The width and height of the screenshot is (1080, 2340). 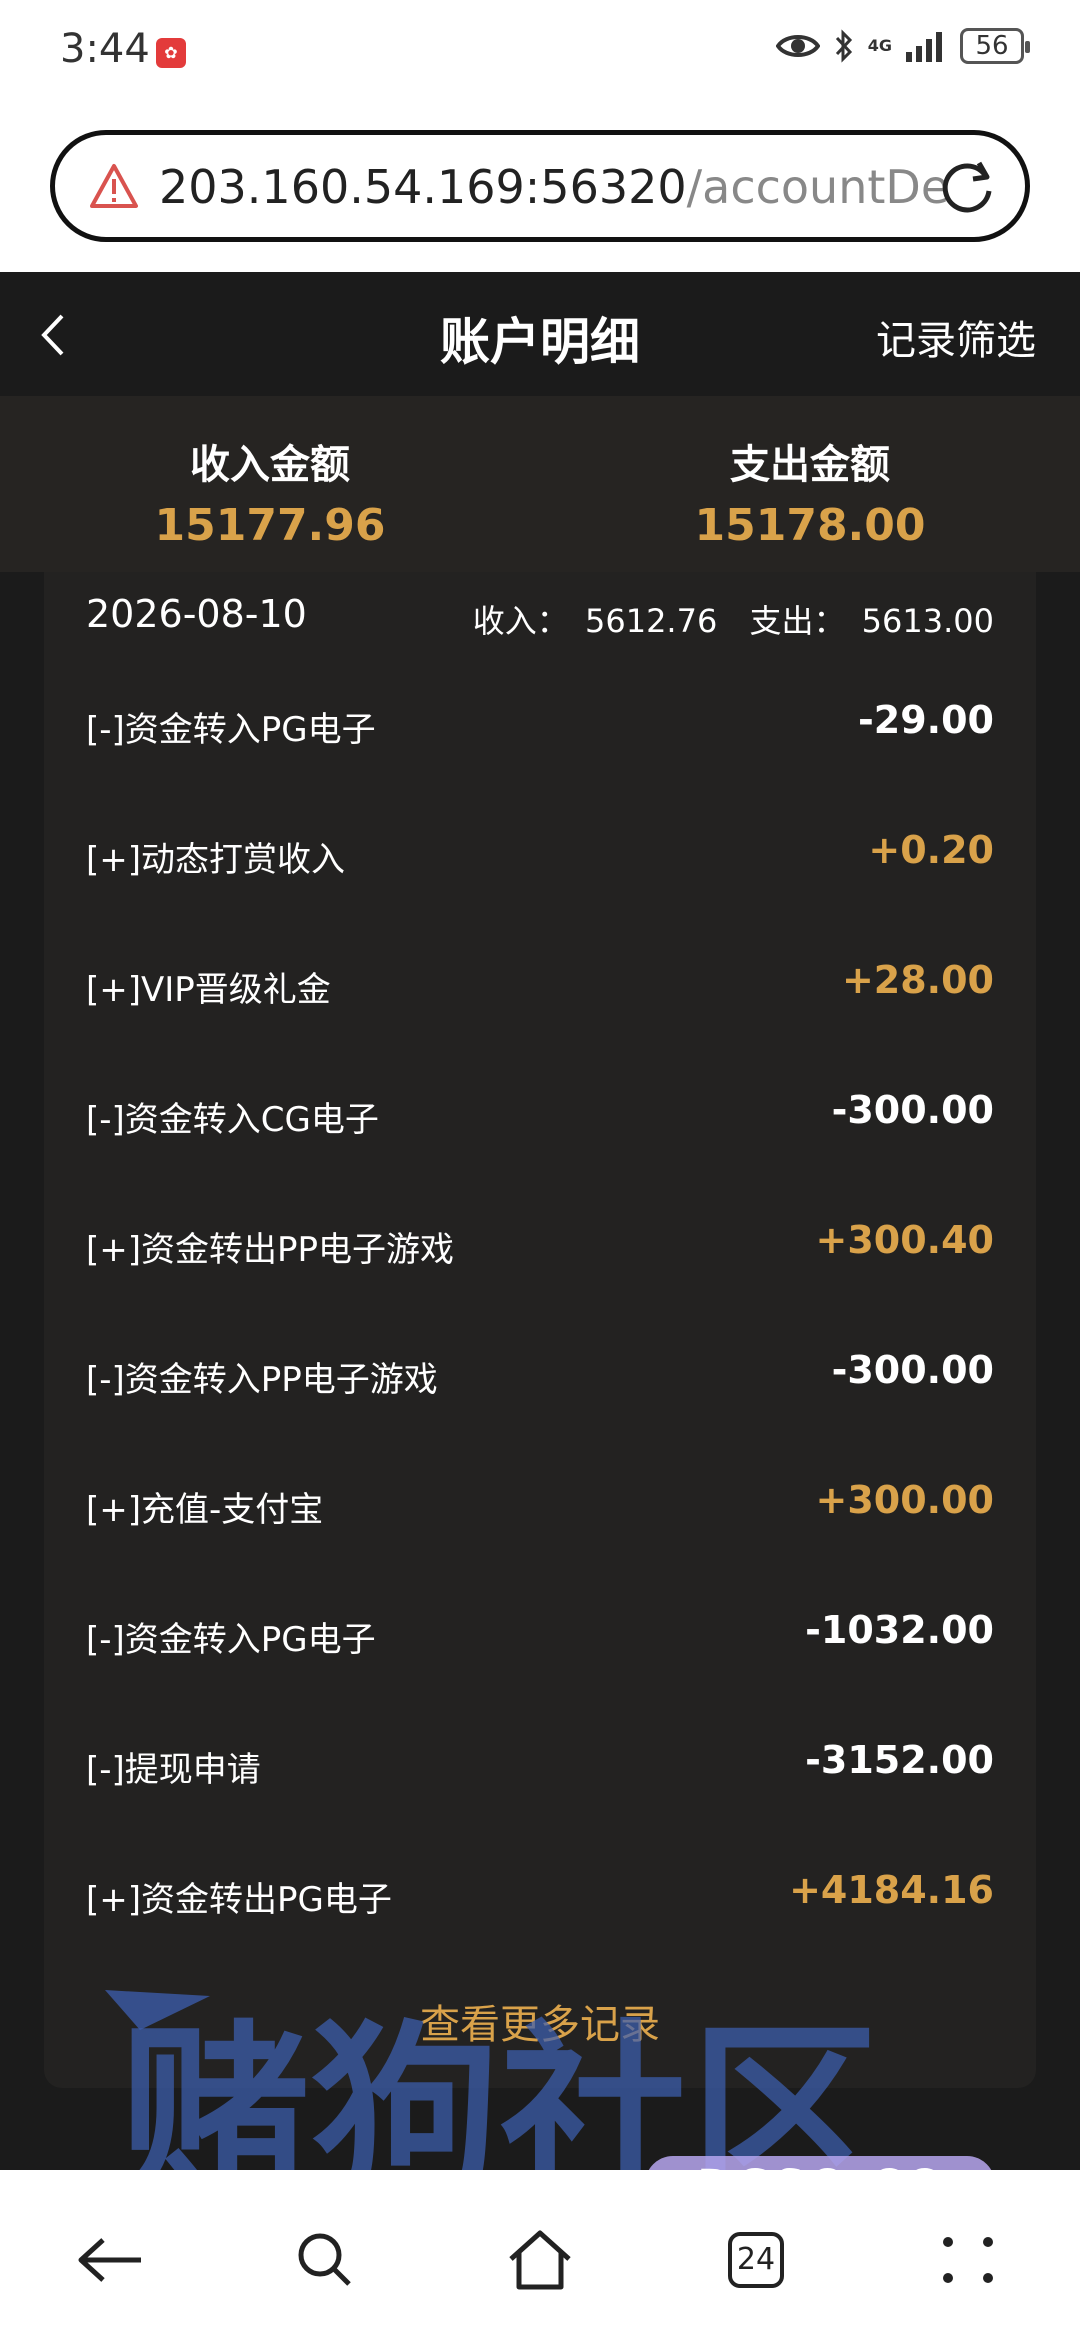 What do you see at coordinates (540, 1247) in the screenshot?
I see `transaction-row: [+]资金转出PP电子游戏 +300.40` at bounding box center [540, 1247].